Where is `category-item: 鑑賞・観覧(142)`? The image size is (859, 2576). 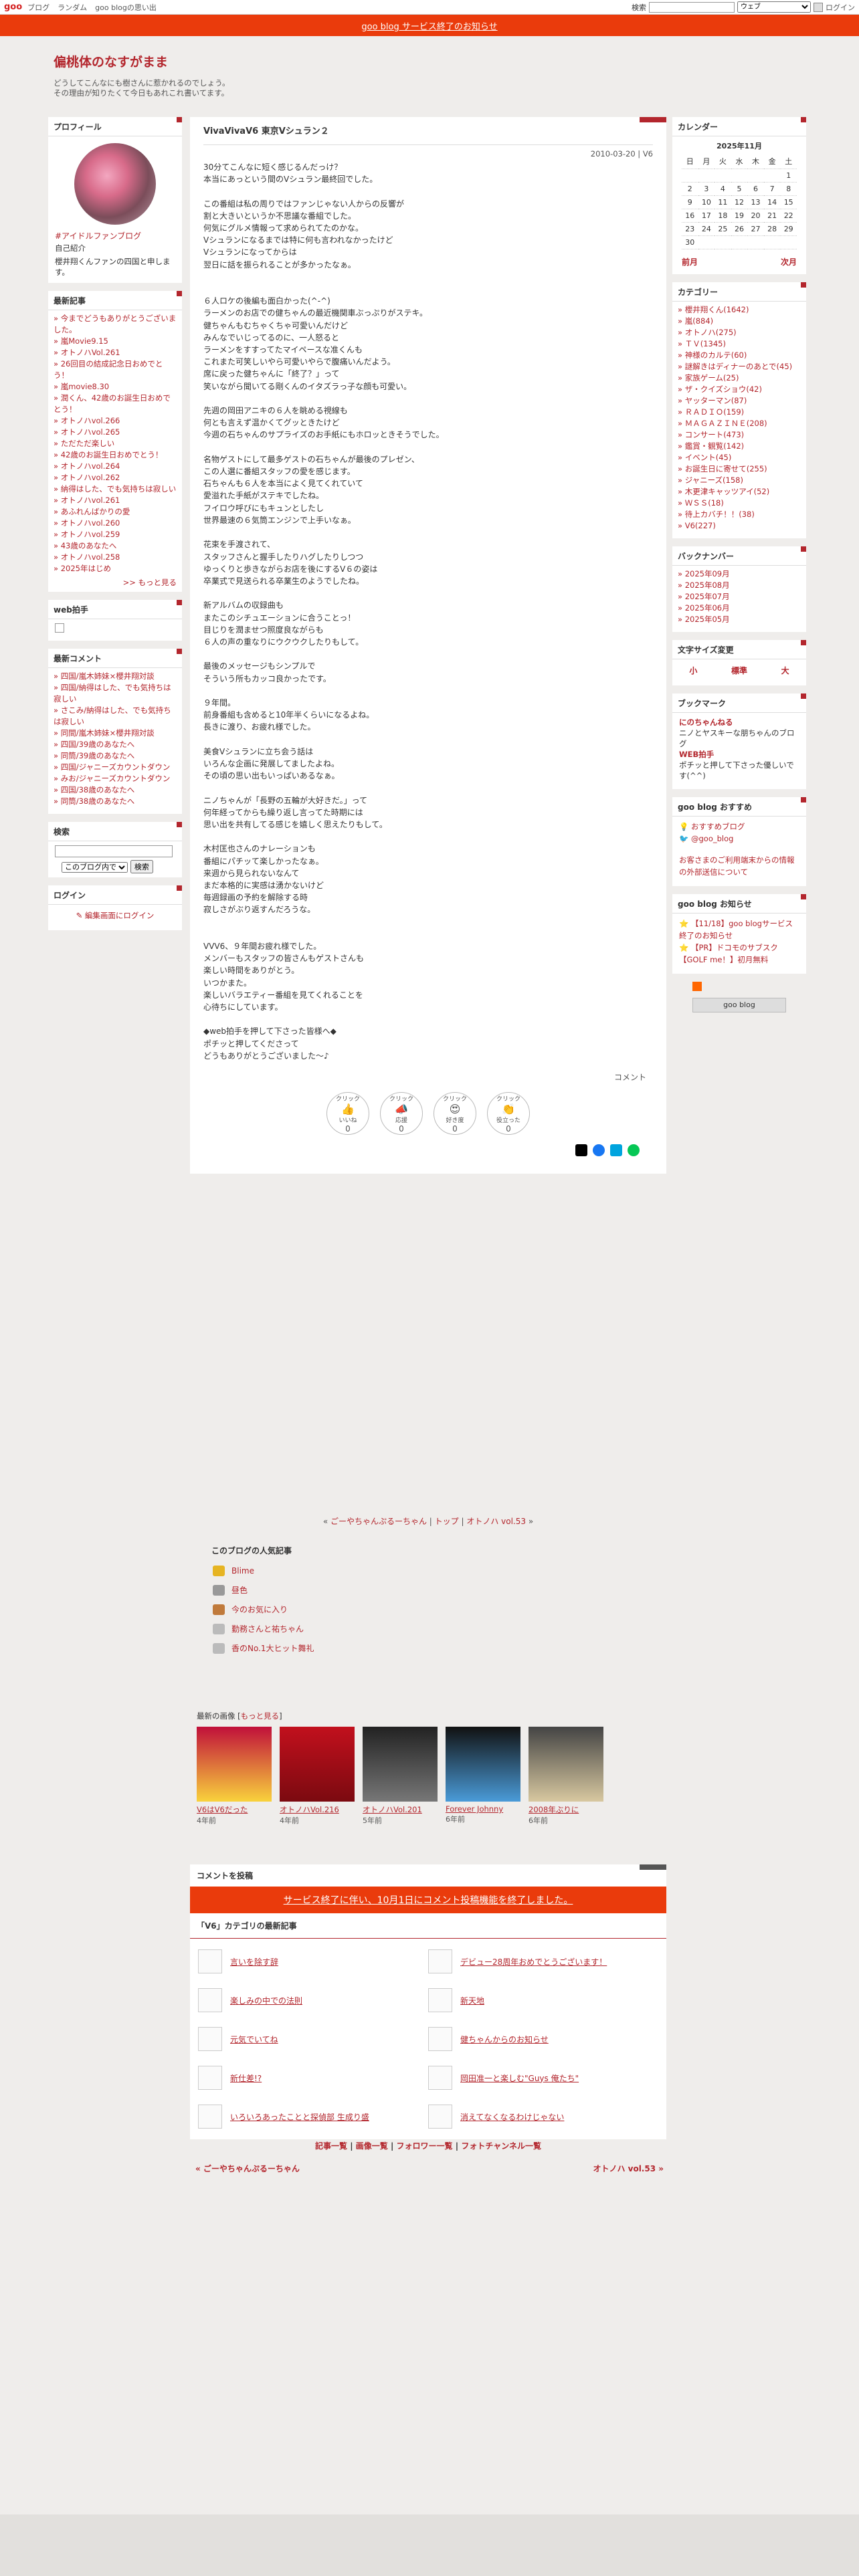 category-item: 鑑賞・観覧(142) is located at coordinates (740, 446).